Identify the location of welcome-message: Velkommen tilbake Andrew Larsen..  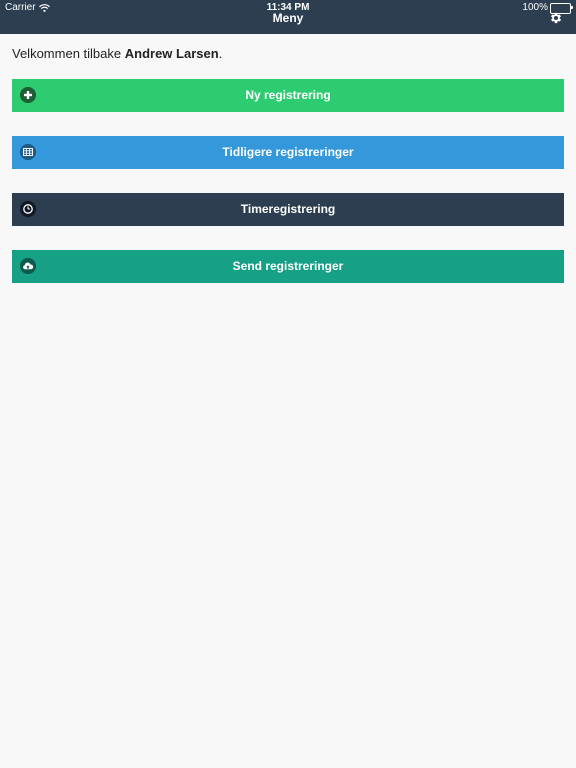
(117, 54).